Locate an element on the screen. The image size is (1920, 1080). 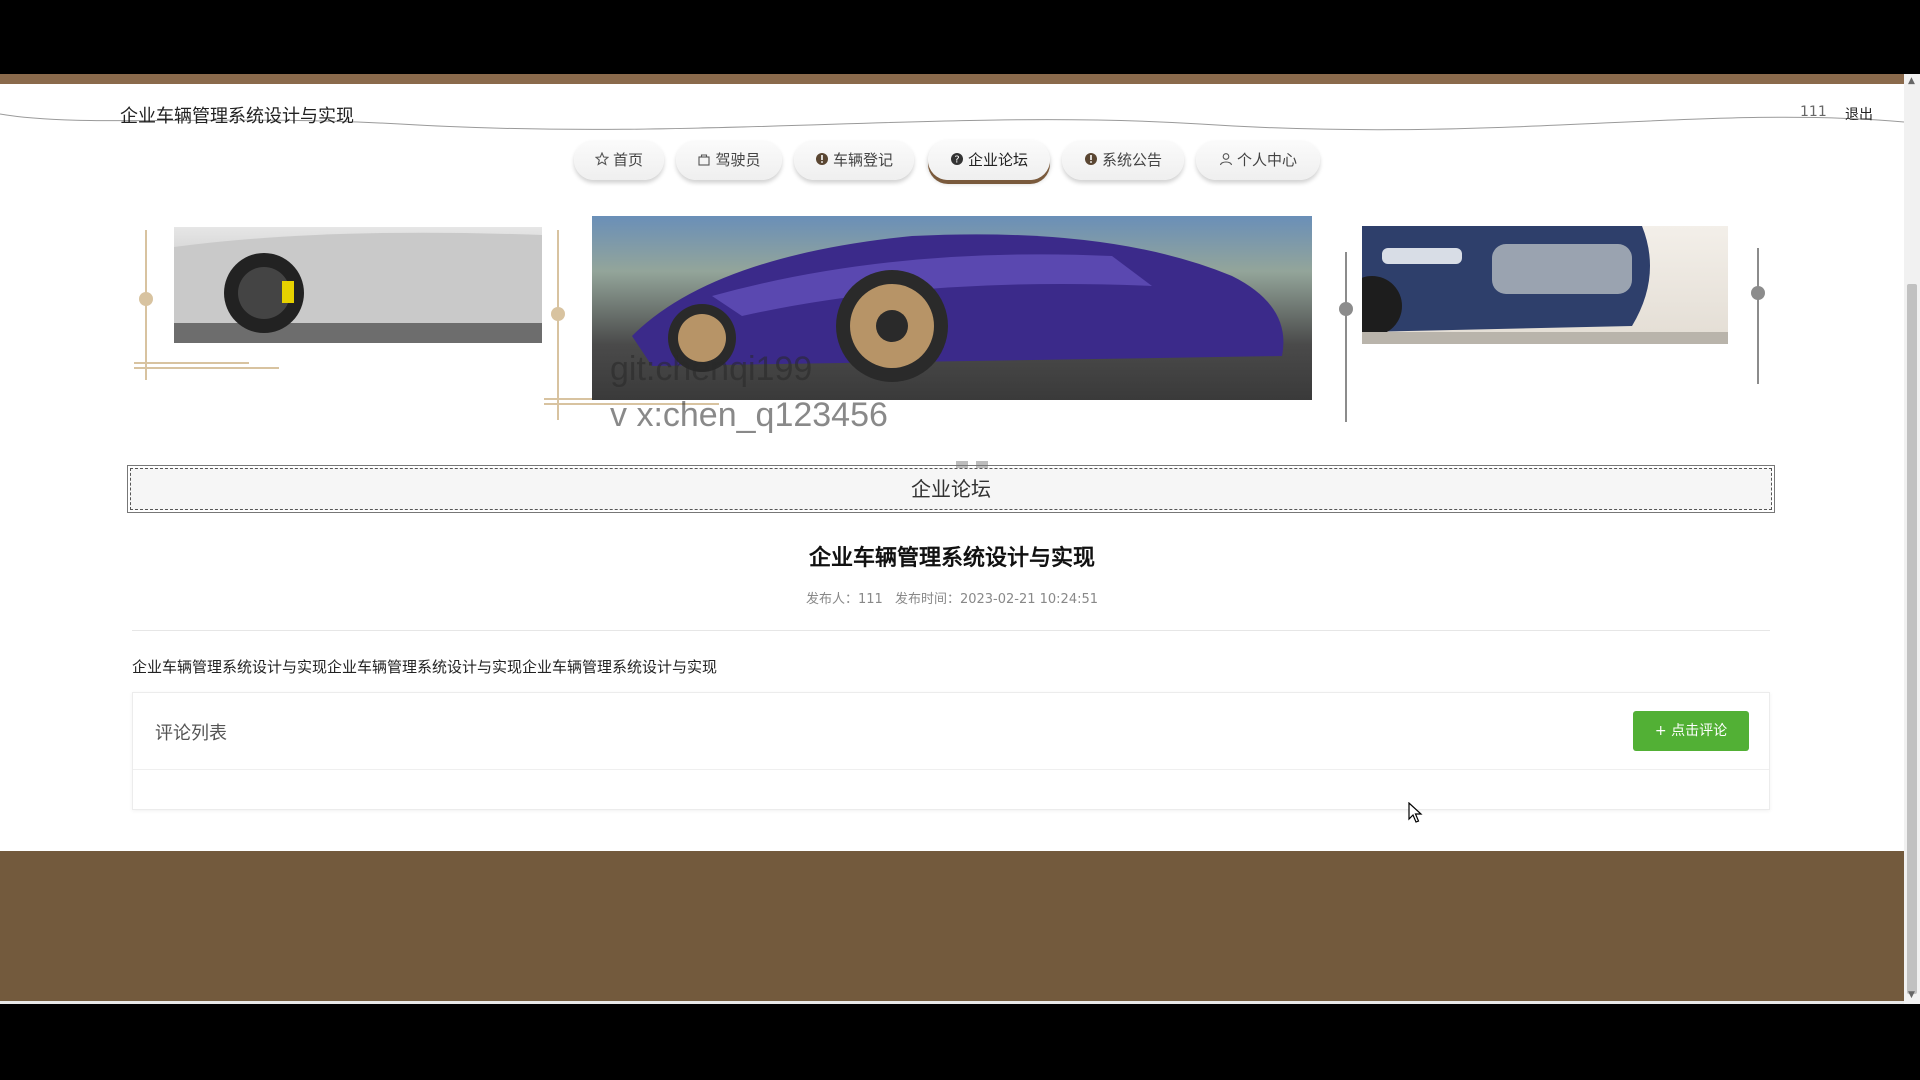
username-label: 111 is located at coordinates (1813, 112).